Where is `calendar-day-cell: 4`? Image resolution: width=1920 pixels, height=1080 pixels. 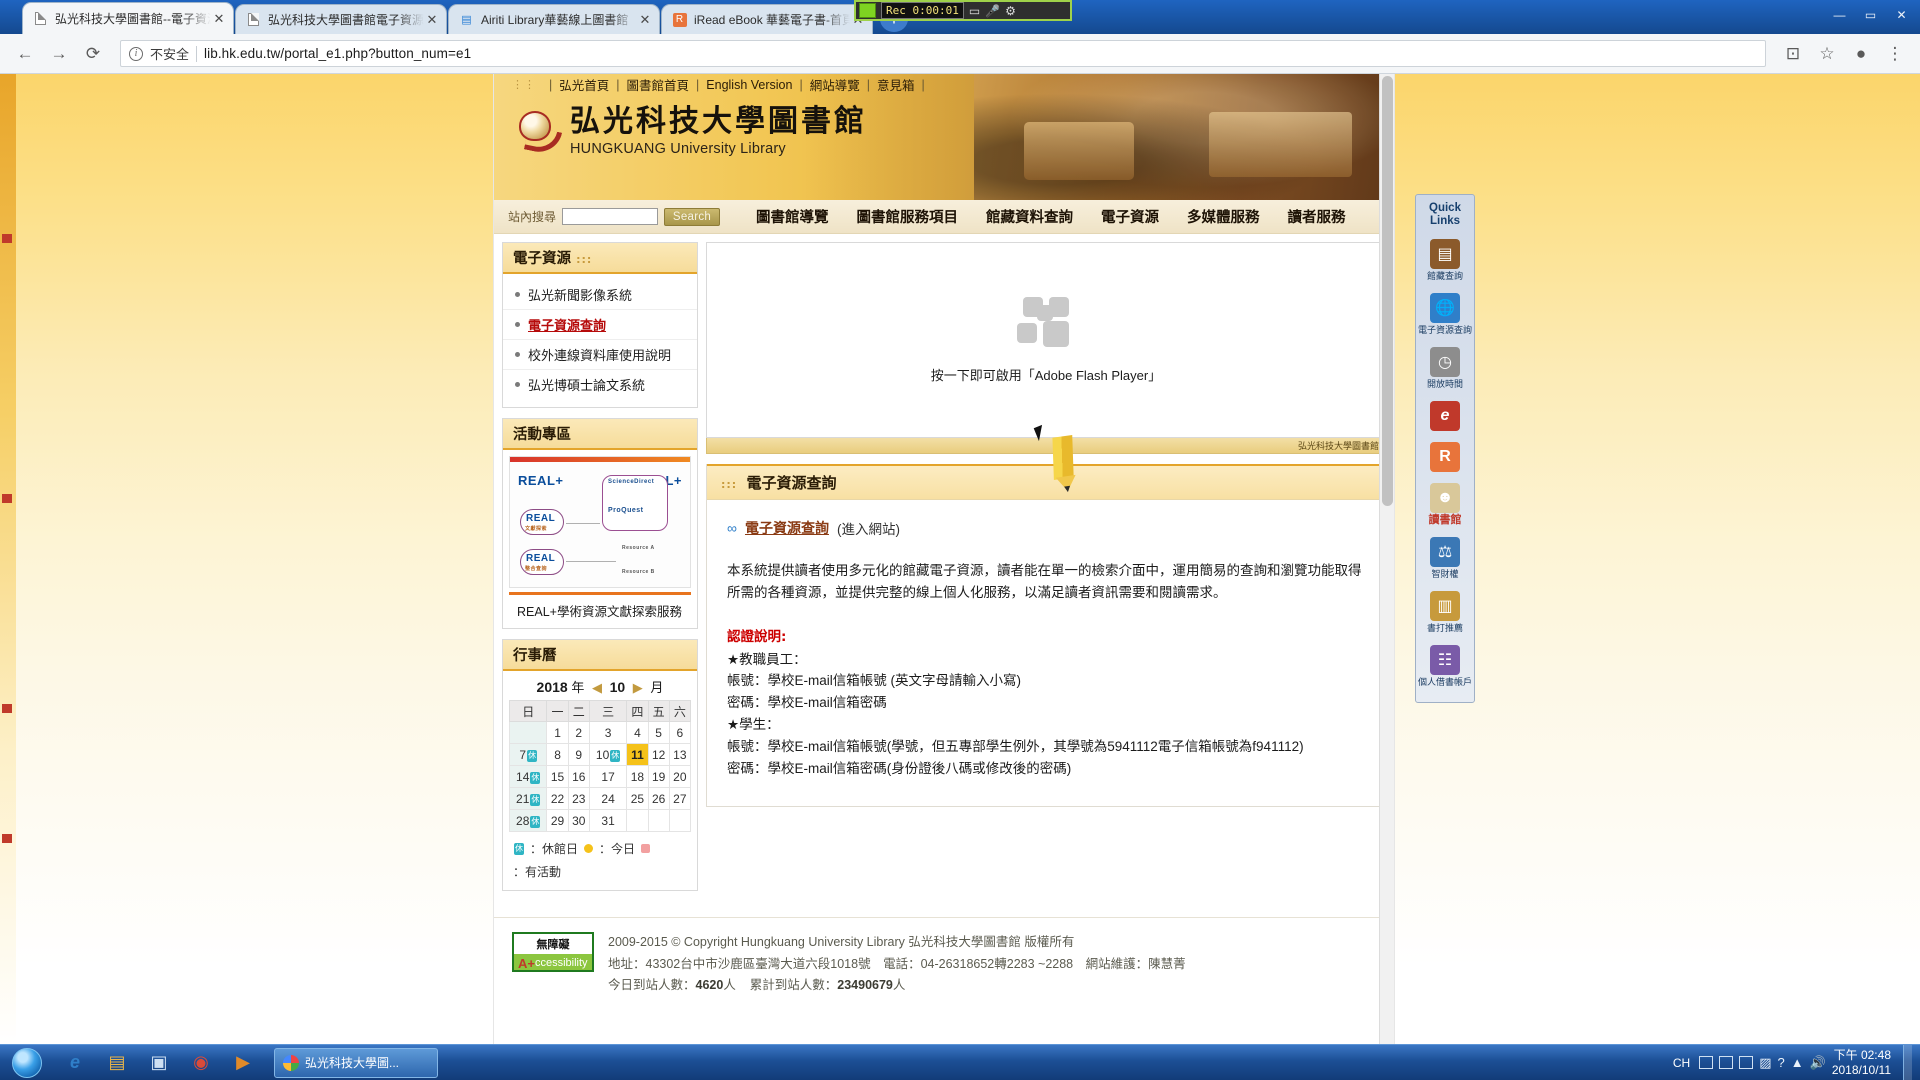 calendar-day-cell: 4 is located at coordinates (637, 732).